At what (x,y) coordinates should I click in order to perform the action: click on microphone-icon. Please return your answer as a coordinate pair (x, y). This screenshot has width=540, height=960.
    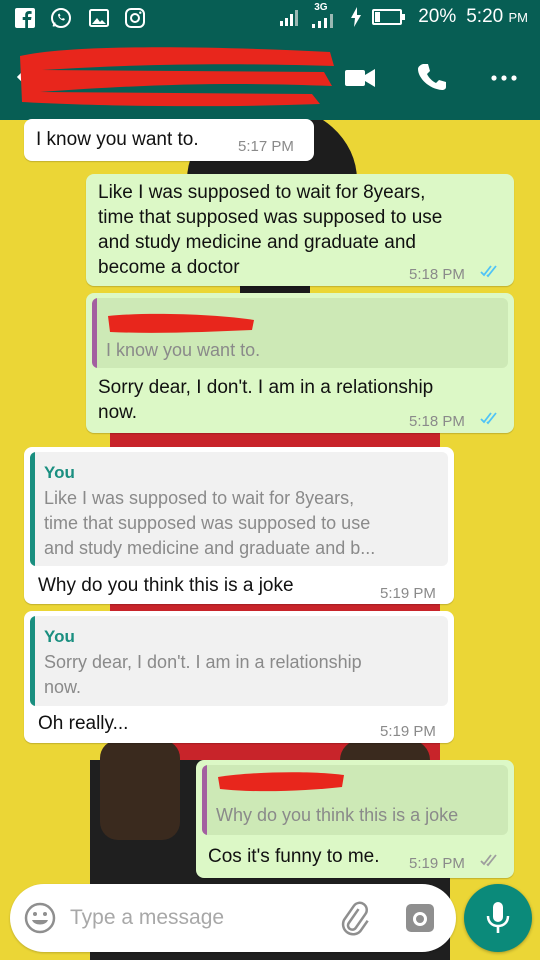
    Looking at the image, I should click on (498, 917).